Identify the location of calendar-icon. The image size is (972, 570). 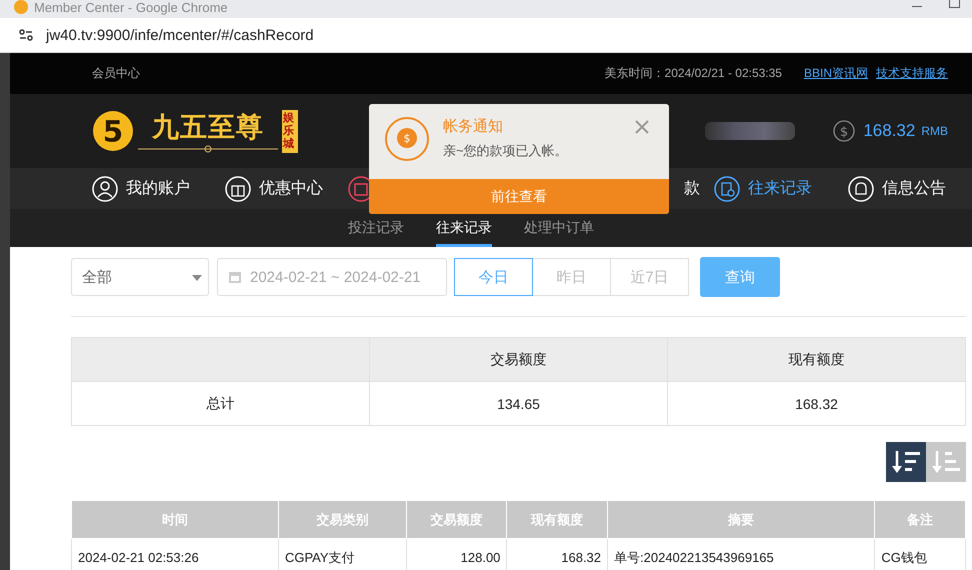
(235, 277).